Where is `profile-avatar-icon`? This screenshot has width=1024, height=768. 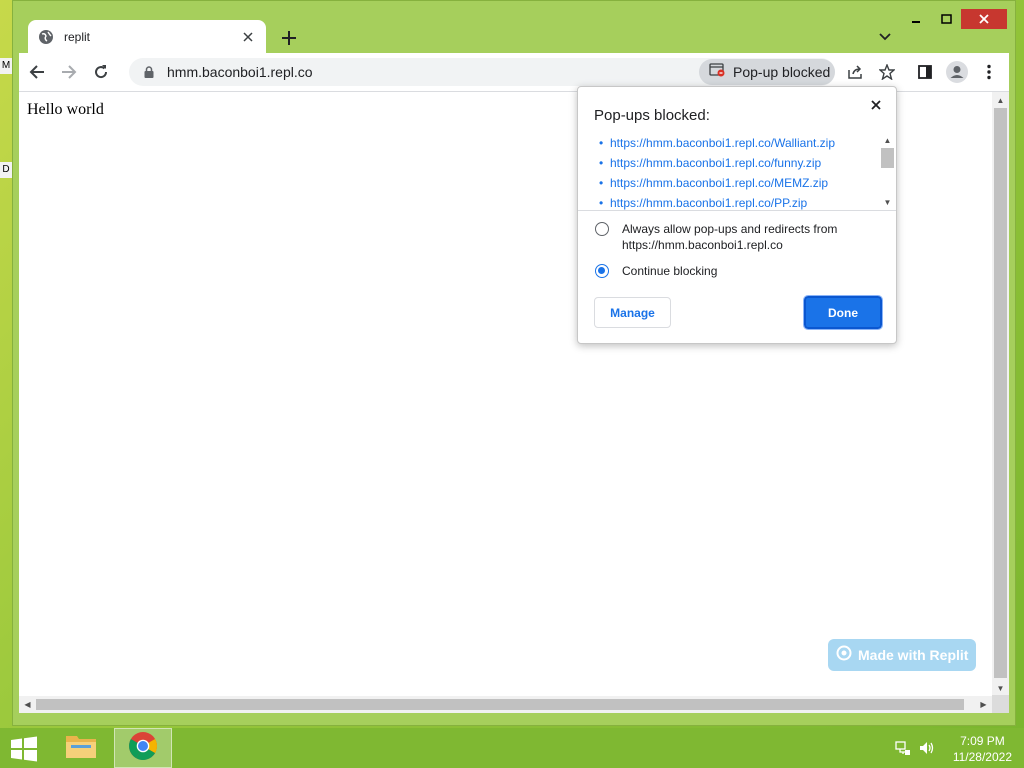 profile-avatar-icon is located at coordinates (957, 72).